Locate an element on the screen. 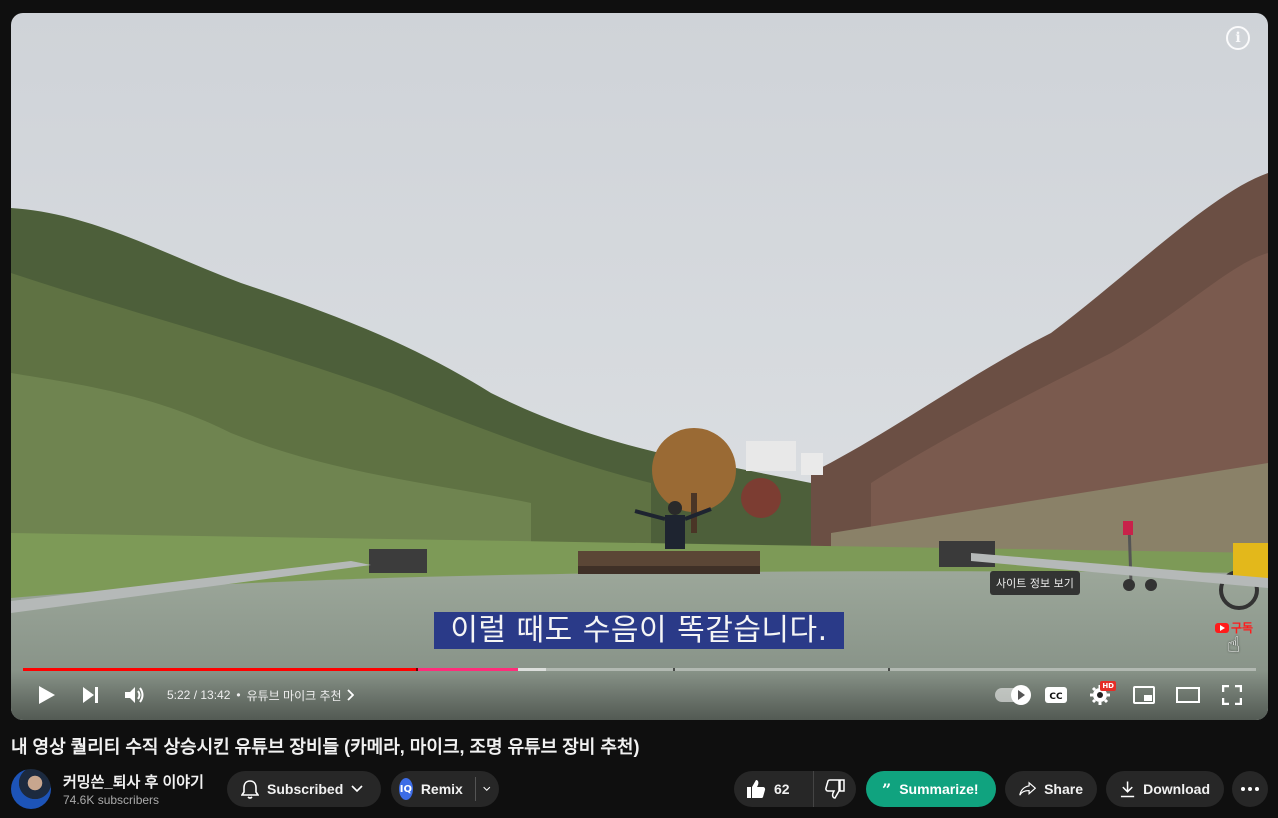  subscribed-label: Subscribed is located at coordinates (305, 789).